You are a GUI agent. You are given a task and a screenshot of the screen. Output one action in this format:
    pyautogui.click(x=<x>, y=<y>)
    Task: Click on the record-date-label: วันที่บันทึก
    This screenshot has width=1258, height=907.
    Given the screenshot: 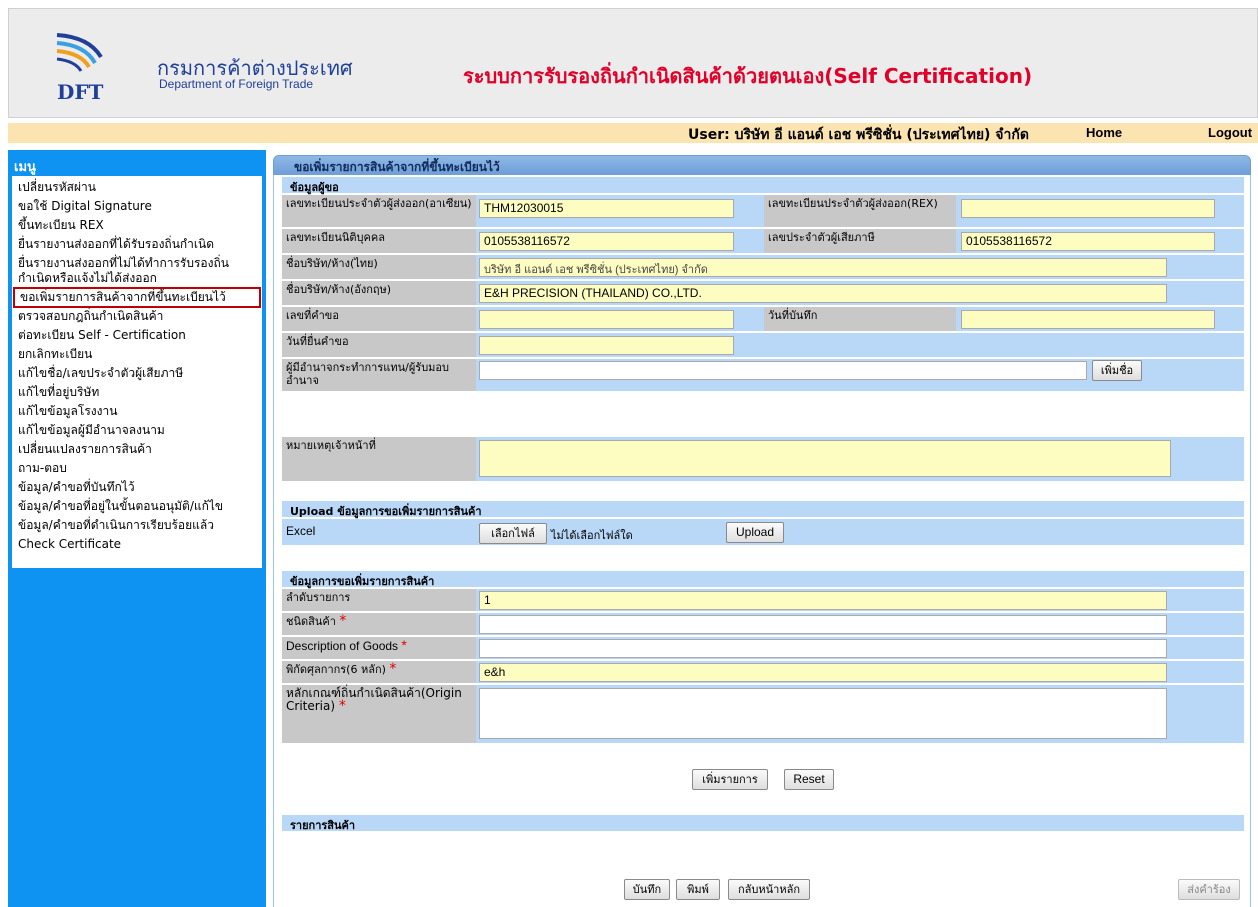 What is the action you would take?
    pyautogui.click(x=860, y=319)
    